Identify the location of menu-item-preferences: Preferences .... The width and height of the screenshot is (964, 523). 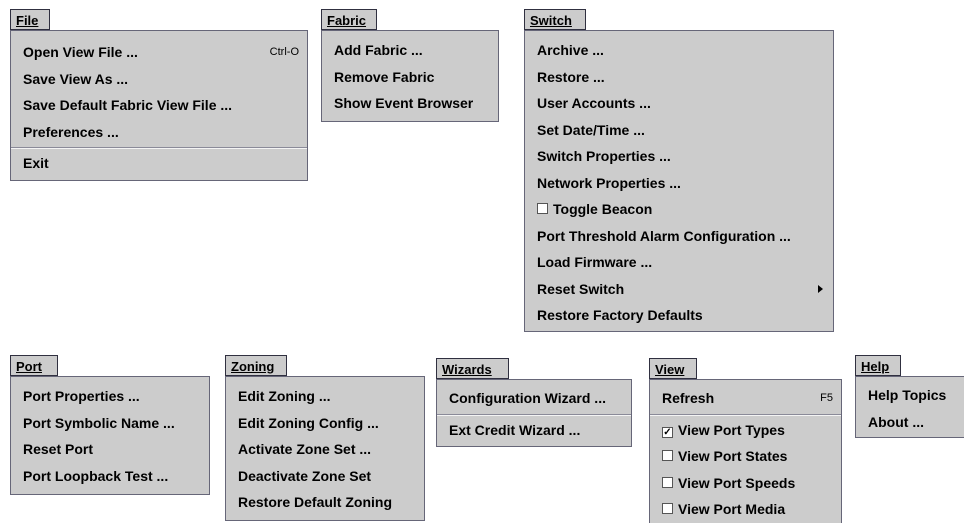
(159, 132).